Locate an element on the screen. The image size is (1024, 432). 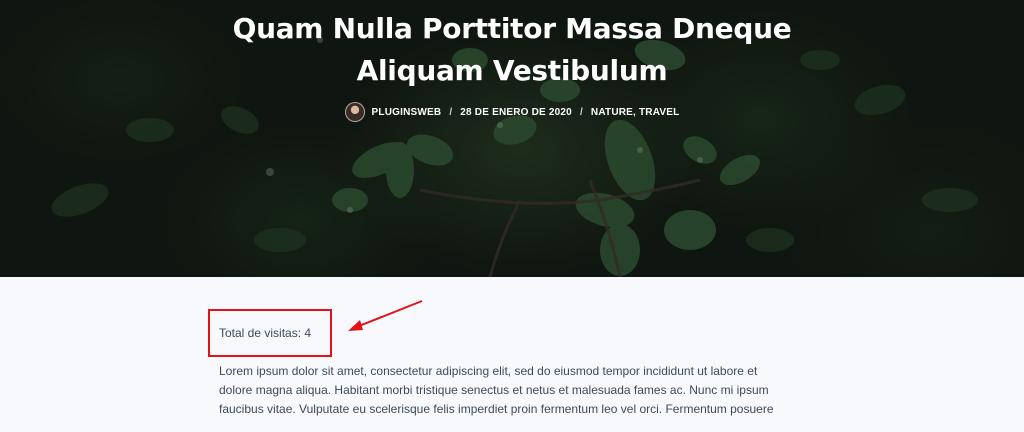
post-categories: NATURE, TRAVEL is located at coordinates (635, 112).